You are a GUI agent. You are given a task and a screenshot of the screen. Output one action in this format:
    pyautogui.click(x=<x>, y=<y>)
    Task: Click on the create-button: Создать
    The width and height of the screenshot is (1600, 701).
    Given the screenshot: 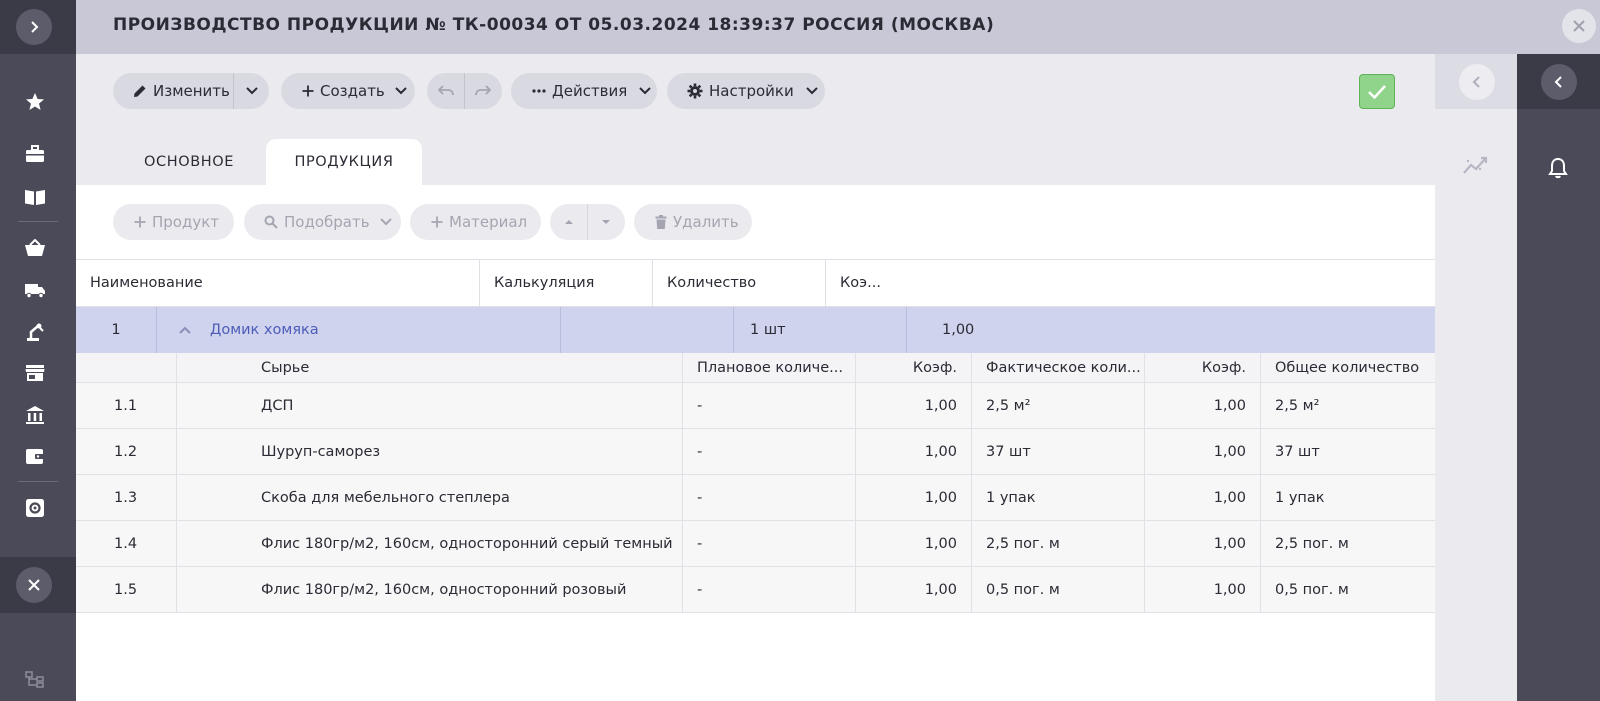 What is the action you would take?
    pyautogui.click(x=348, y=91)
    